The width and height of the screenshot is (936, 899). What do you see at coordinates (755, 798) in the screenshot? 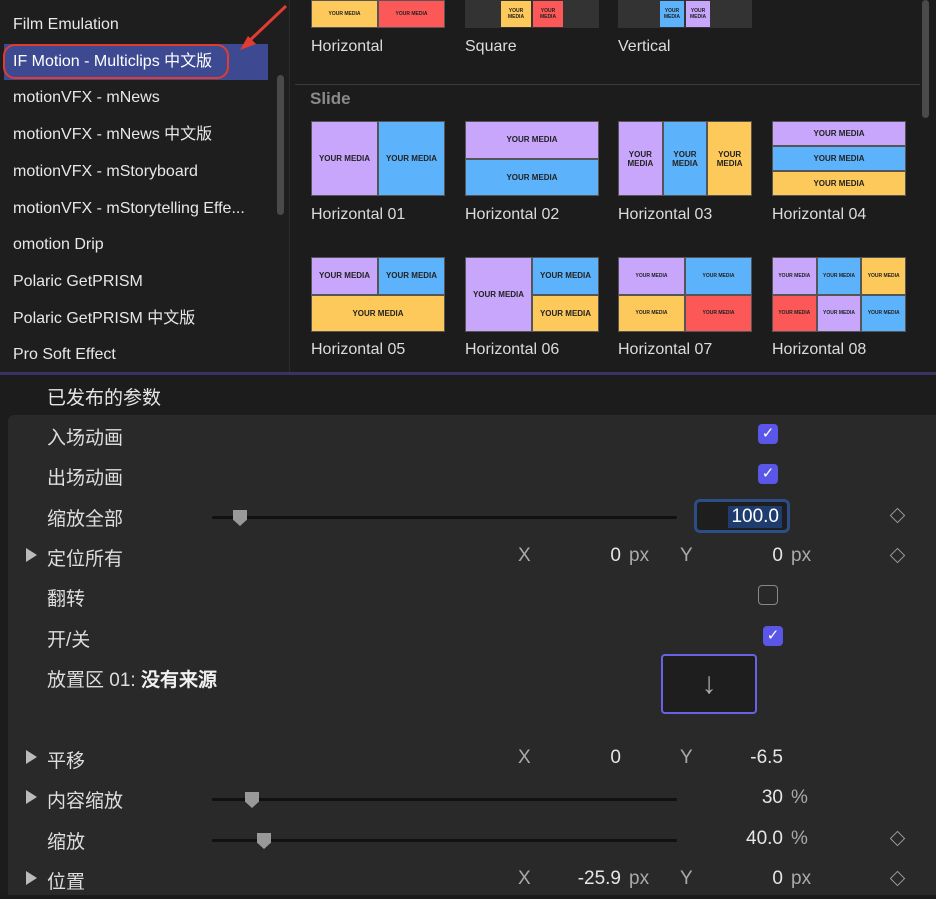
I see `content-scale-value: 30` at bounding box center [755, 798].